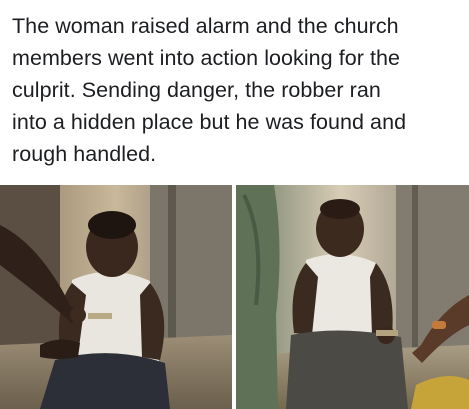 The height and width of the screenshot is (409, 469). I want to click on caption-line: members went into action looking for the, so click(206, 58).